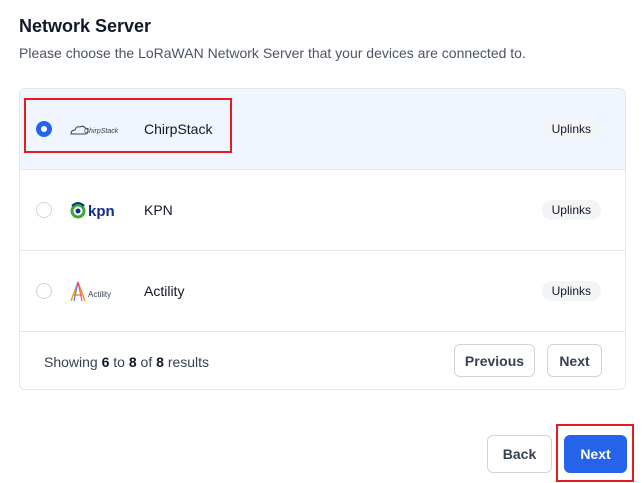 The height and width of the screenshot is (483, 644). What do you see at coordinates (44, 129) in the screenshot?
I see `radio-chirpstack` at bounding box center [44, 129].